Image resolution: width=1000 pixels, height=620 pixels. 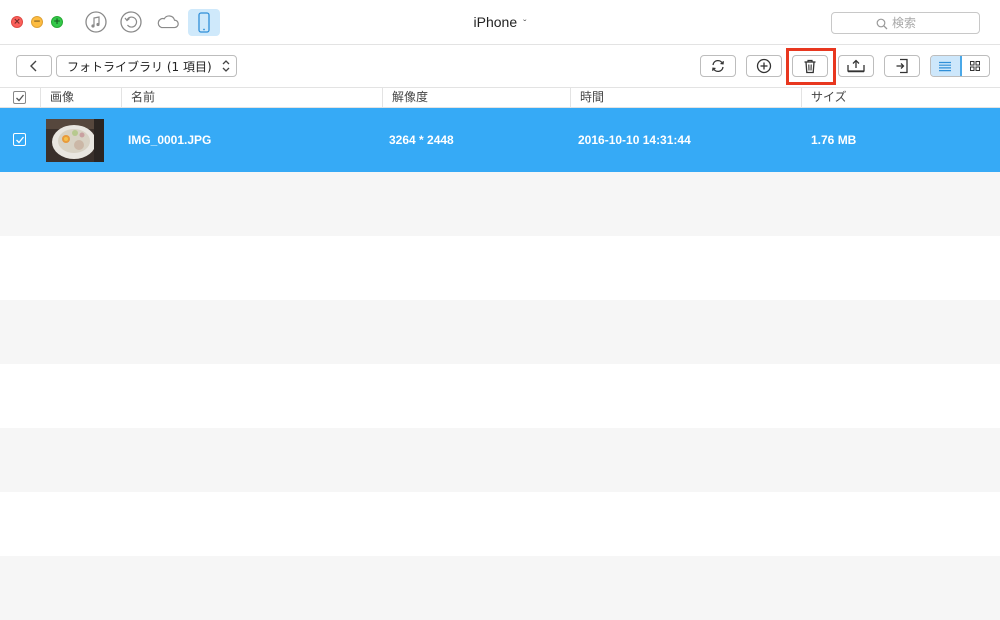 What do you see at coordinates (96, 22) in the screenshot?
I see `music-icon` at bounding box center [96, 22].